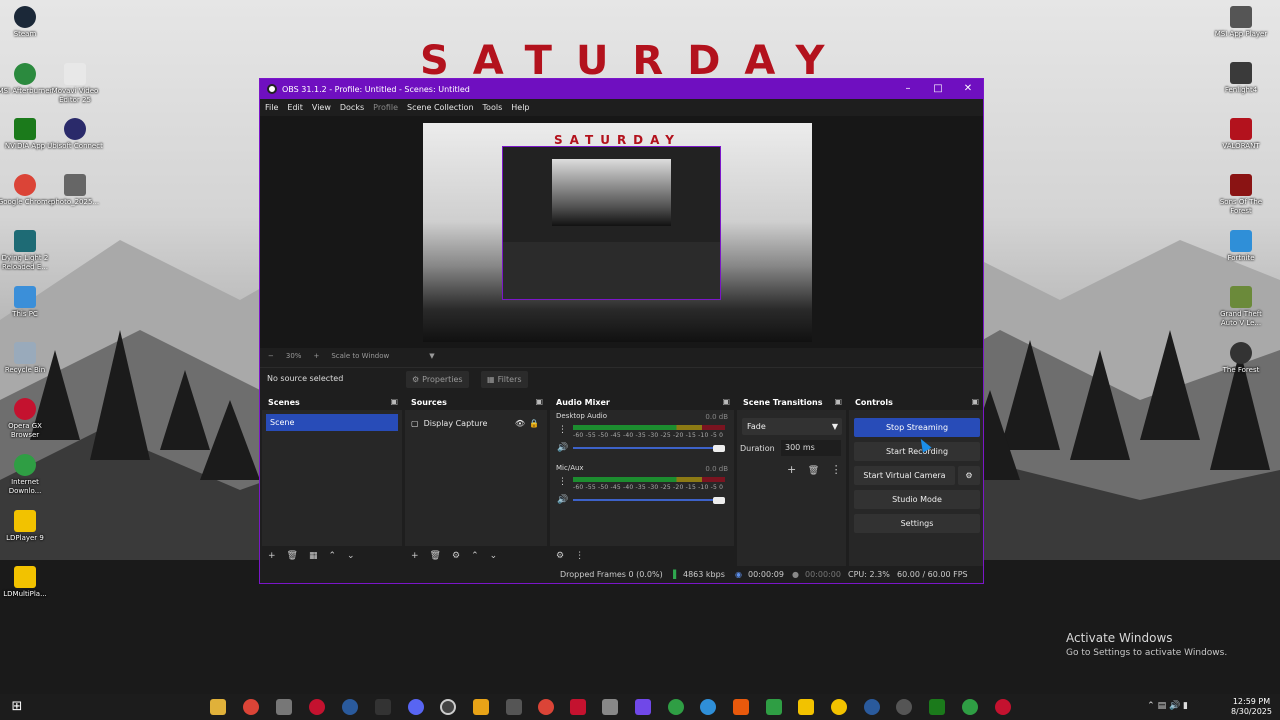 This screenshot has width=1280, height=720. Describe the element at coordinates (1251, 707) in the screenshot. I see `clock: 12:59 PM 8/30/2025` at that location.